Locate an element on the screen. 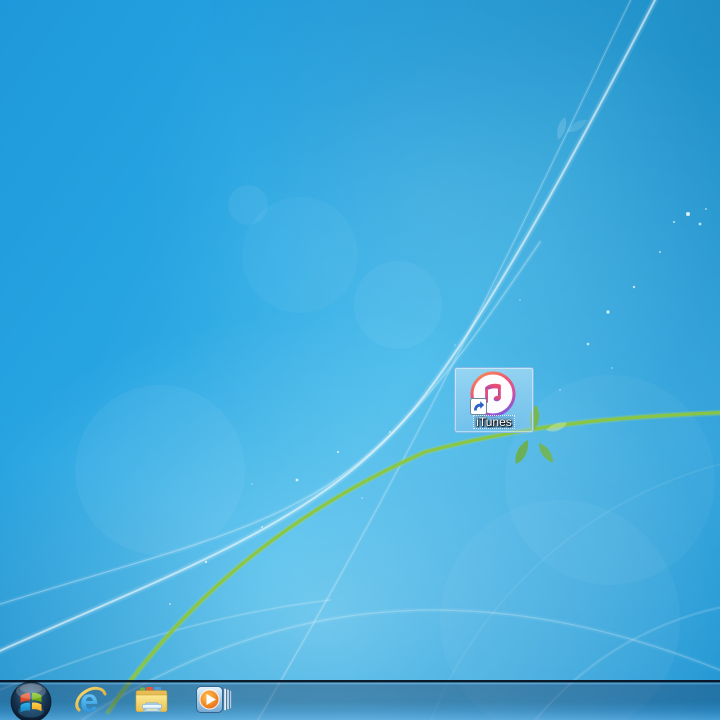  desktop-icon-label-row: iTunes is located at coordinates (494, 422).